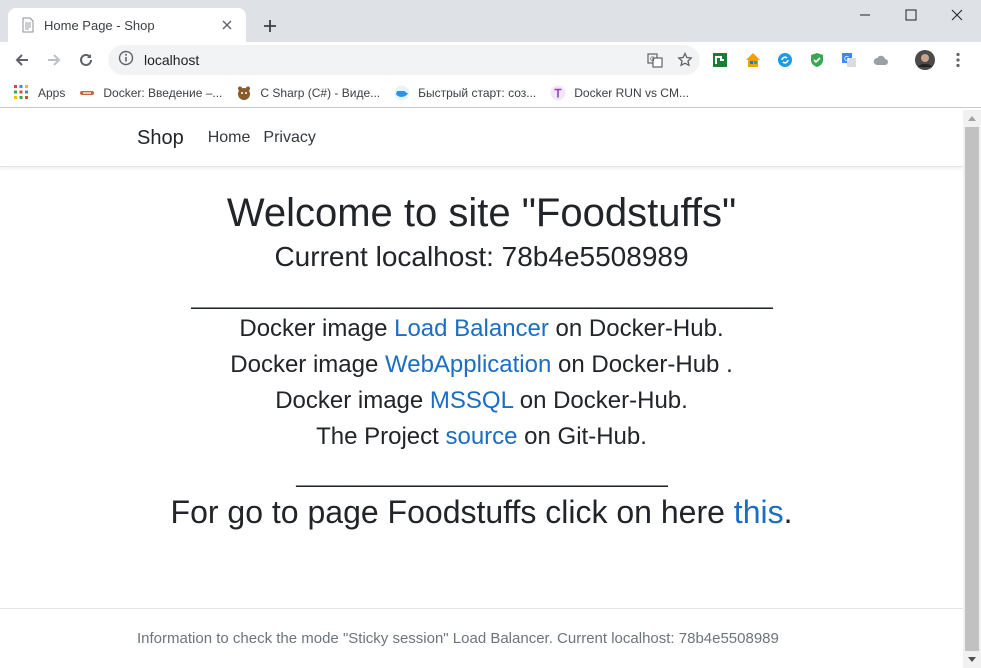 Image resolution: width=981 pixels, height=668 pixels. I want to click on extension-sync-icon, so click(785, 60).